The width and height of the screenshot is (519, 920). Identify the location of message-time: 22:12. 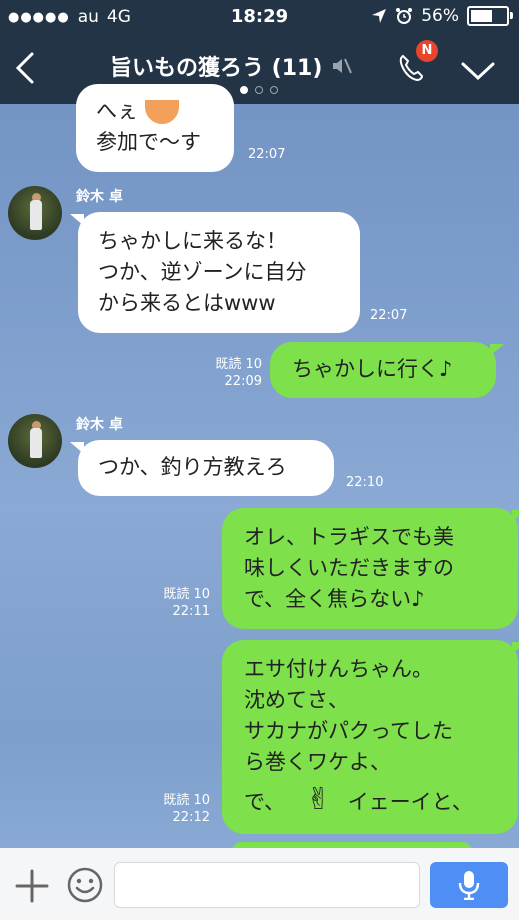
(191, 817).